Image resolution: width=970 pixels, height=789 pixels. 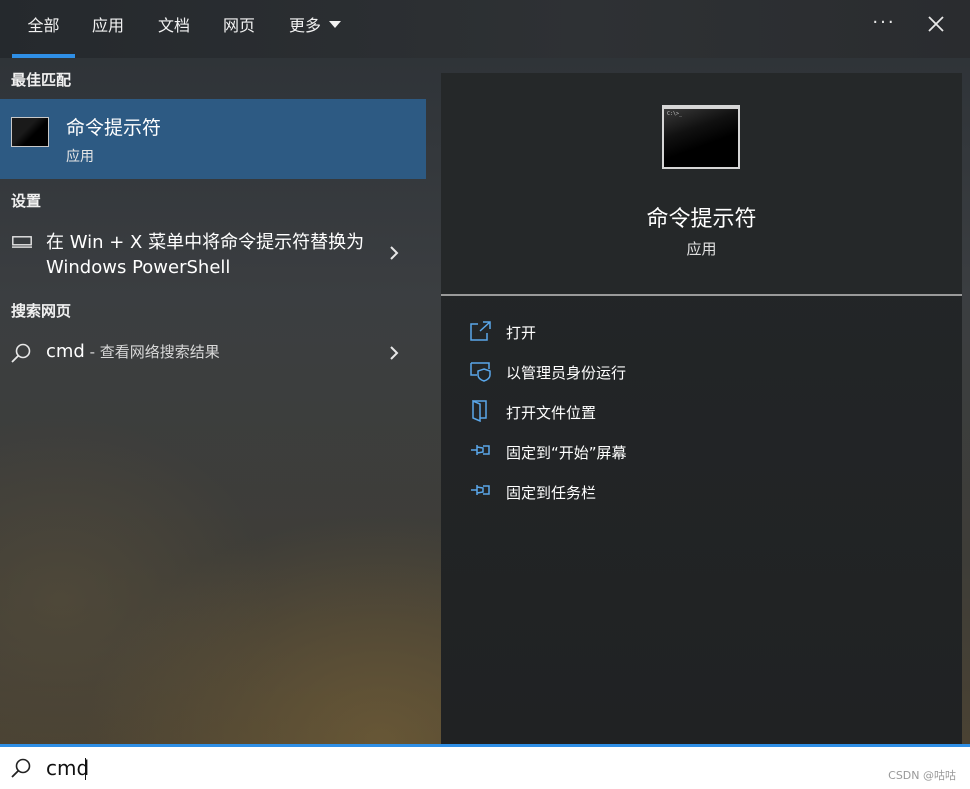 I want to click on scope-tab-bar: 全部 应用 文档 网页 更多 ···, so click(x=485, y=29).